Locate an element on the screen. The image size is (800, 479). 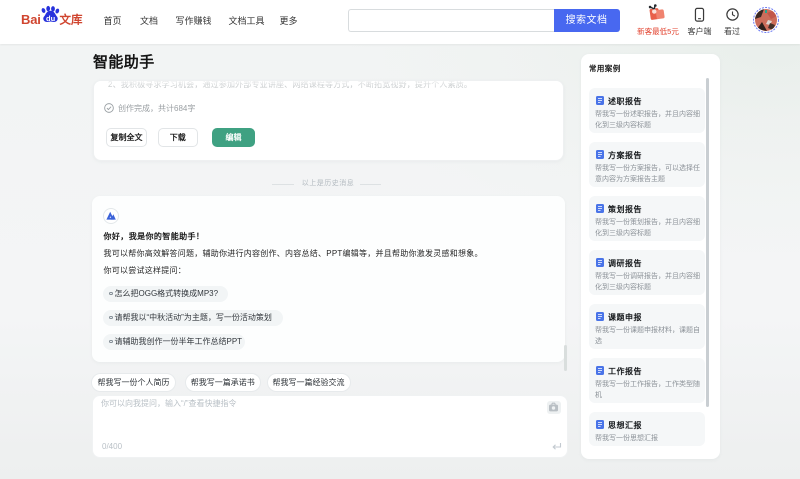
svg-text: 文库 is located at coordinates (71, 20).